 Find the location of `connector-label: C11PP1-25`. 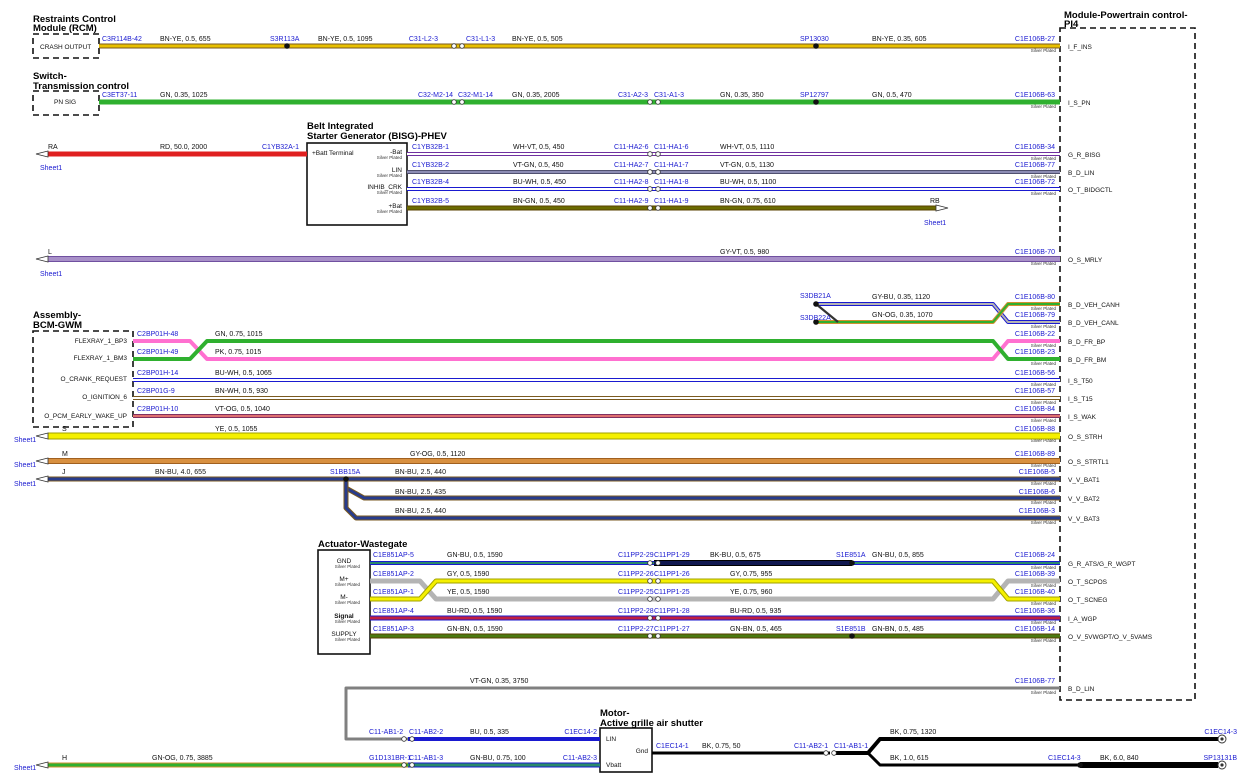

connector-label: C11PP1-25 is located at coordinates (672, 592).